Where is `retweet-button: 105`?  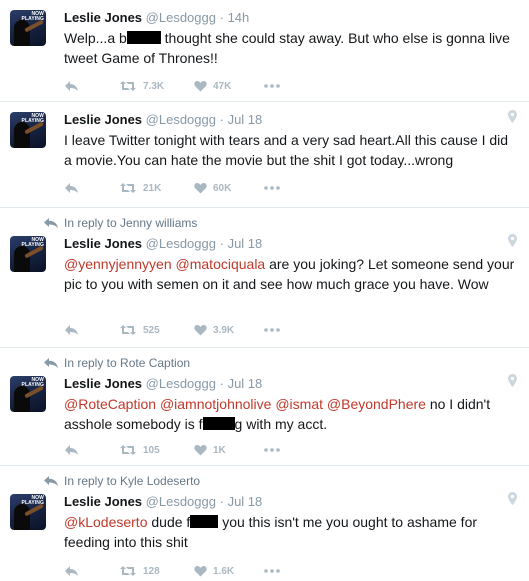 retweet-button: 105 is located at coordinates (156, 450).